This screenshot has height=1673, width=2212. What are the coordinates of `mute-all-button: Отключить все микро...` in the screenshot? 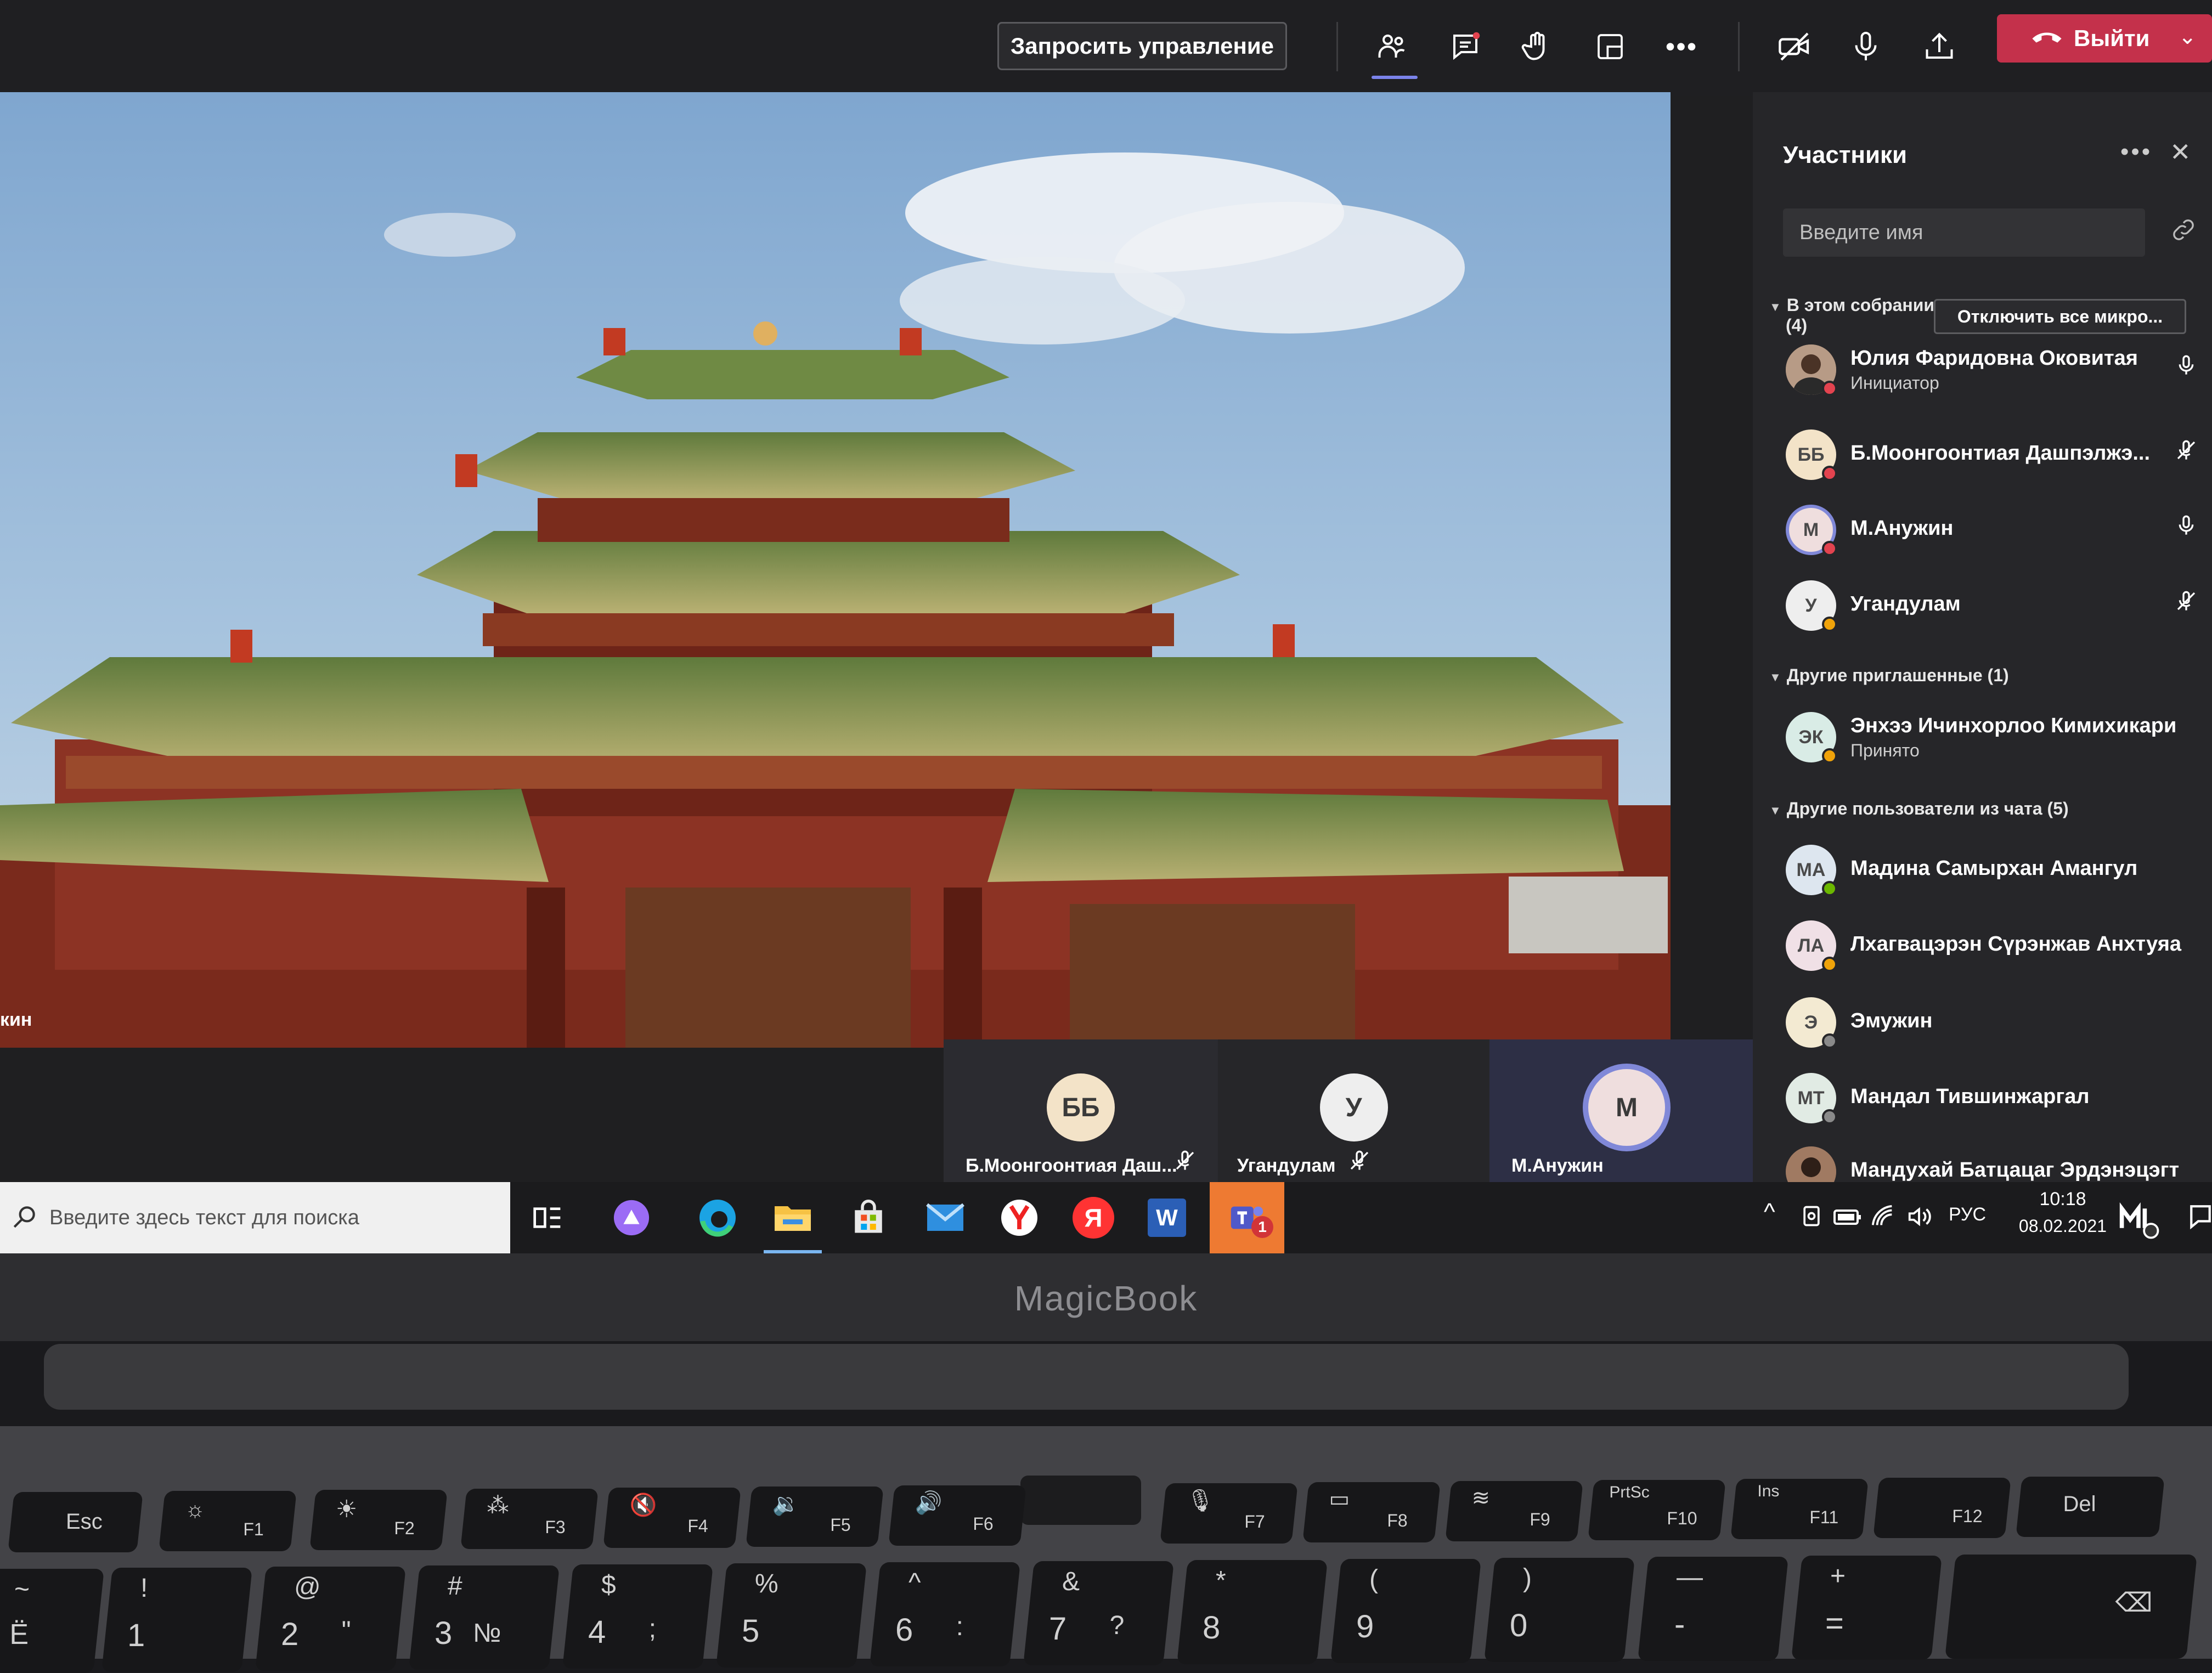 It's located at (2060, 316).